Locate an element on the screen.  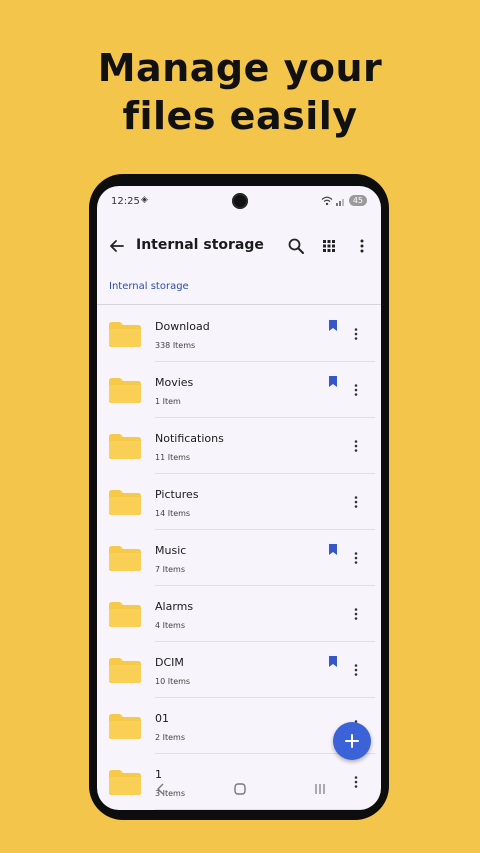
folder-row: Pictures 14 Items is located at coordinates (239, 502).